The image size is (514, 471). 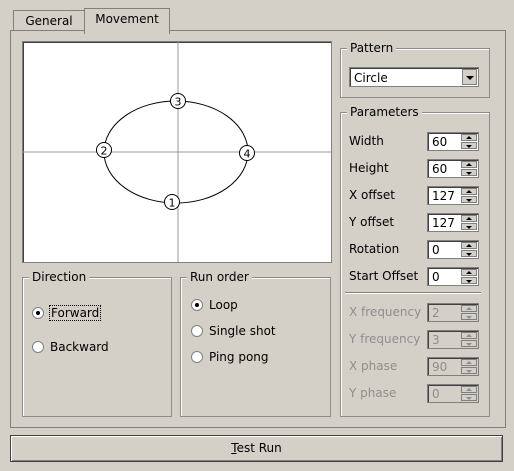 I want to click on x-frequency-label: X frequency, so click(x=385, y=312).